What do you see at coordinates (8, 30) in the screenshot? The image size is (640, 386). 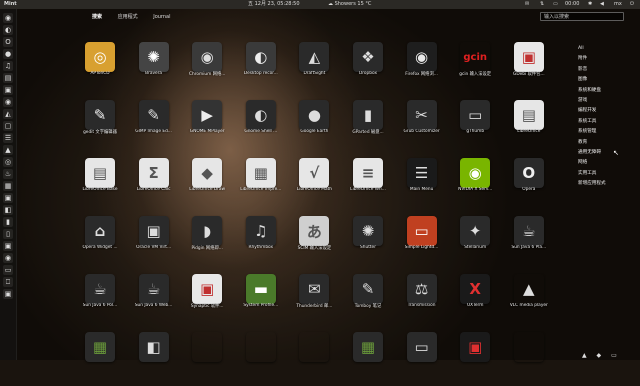 I see `launcher-icon: ◐` at bounding box center [8, 30].